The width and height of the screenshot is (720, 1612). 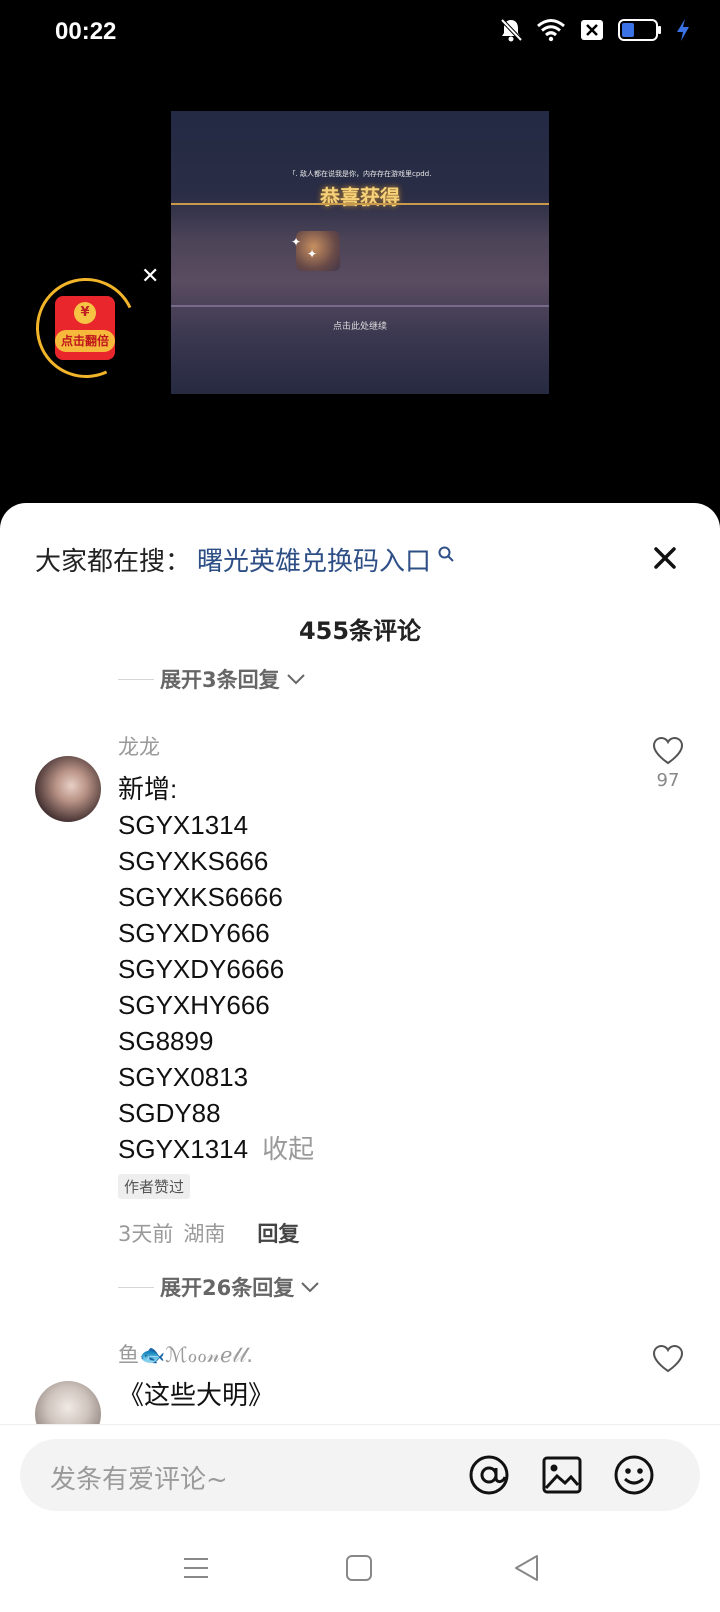 What do you see at coordinates (360, 1518) in the screenshot?
I see `comment-input-panel: 发条有爱评论~` at bounding box center [360, 1518].